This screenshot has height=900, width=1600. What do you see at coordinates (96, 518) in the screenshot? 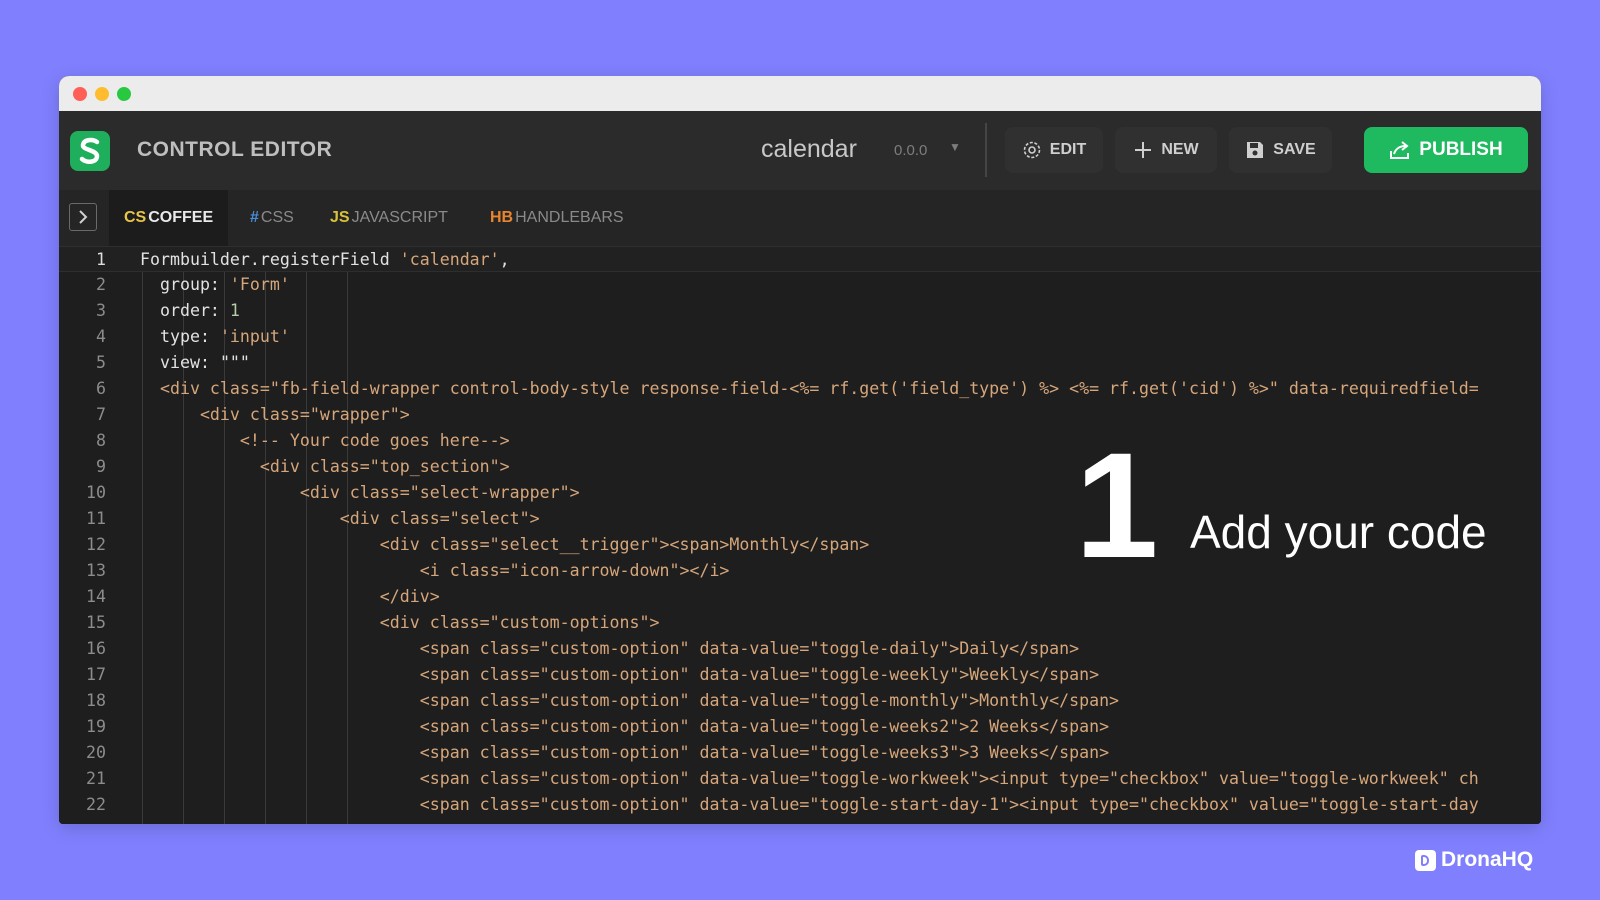
I see `line-number: 11` at bounding box center [96, 518].